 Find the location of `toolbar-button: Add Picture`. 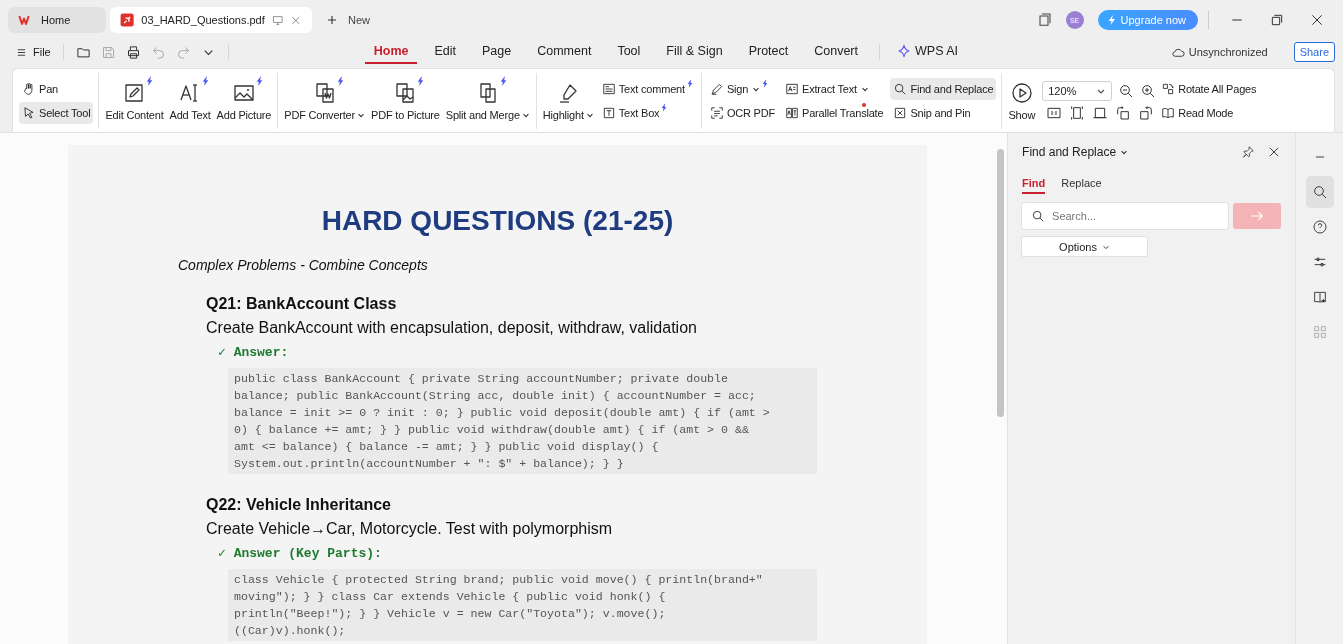

toolbar-button: Add Picture is located at coordinates (244, 100).